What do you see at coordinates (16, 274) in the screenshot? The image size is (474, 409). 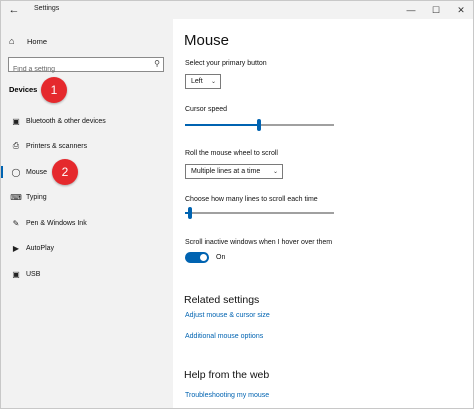 I see `usb-icon: ▣` at bounding box center [16, 274].